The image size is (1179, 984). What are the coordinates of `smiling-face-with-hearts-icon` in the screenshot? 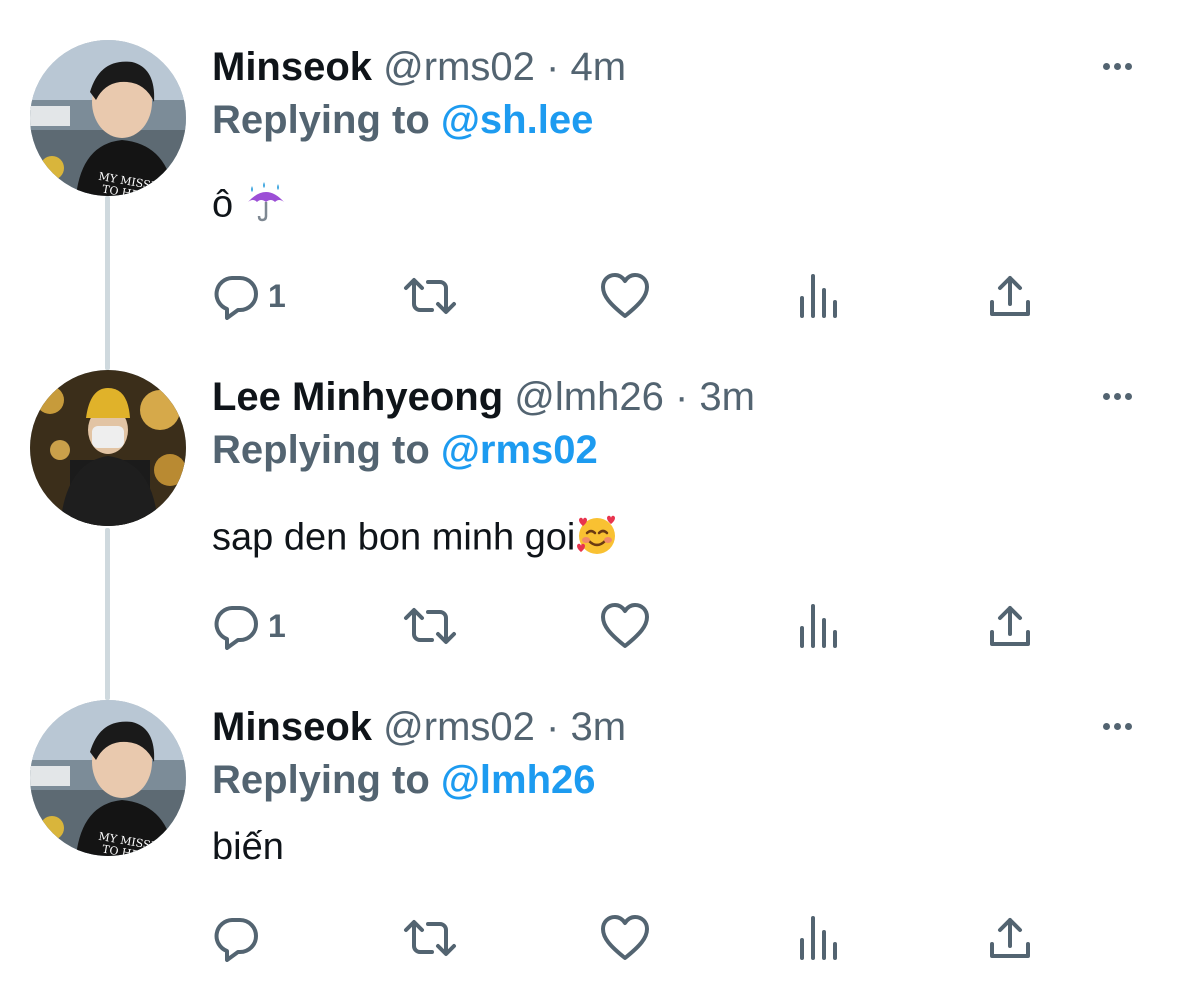 It's located at (597, 539).